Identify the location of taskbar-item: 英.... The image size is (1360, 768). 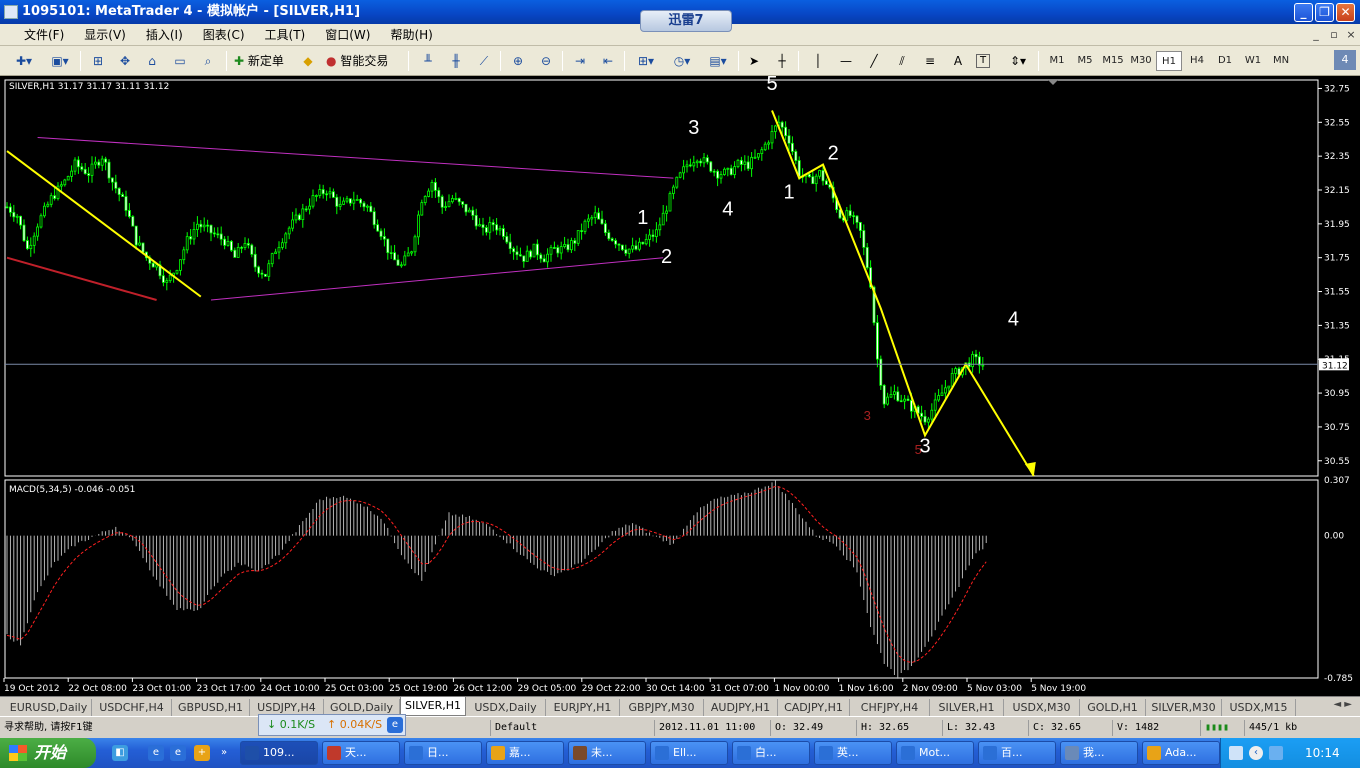
(853, 753).